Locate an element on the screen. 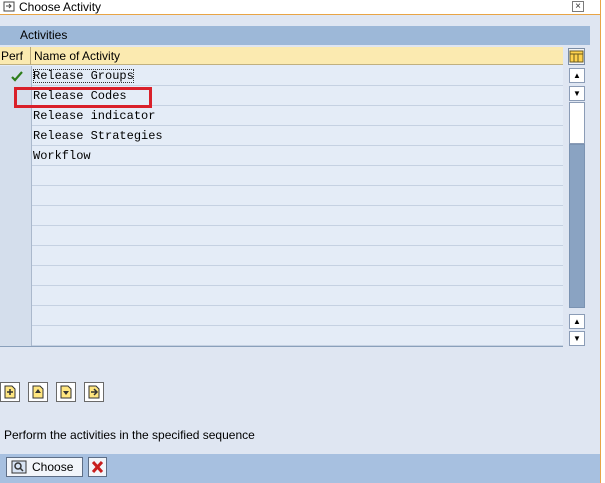 The height and width of the screenshot is (483, 605). window-icon is located at coordinates (9, 6).